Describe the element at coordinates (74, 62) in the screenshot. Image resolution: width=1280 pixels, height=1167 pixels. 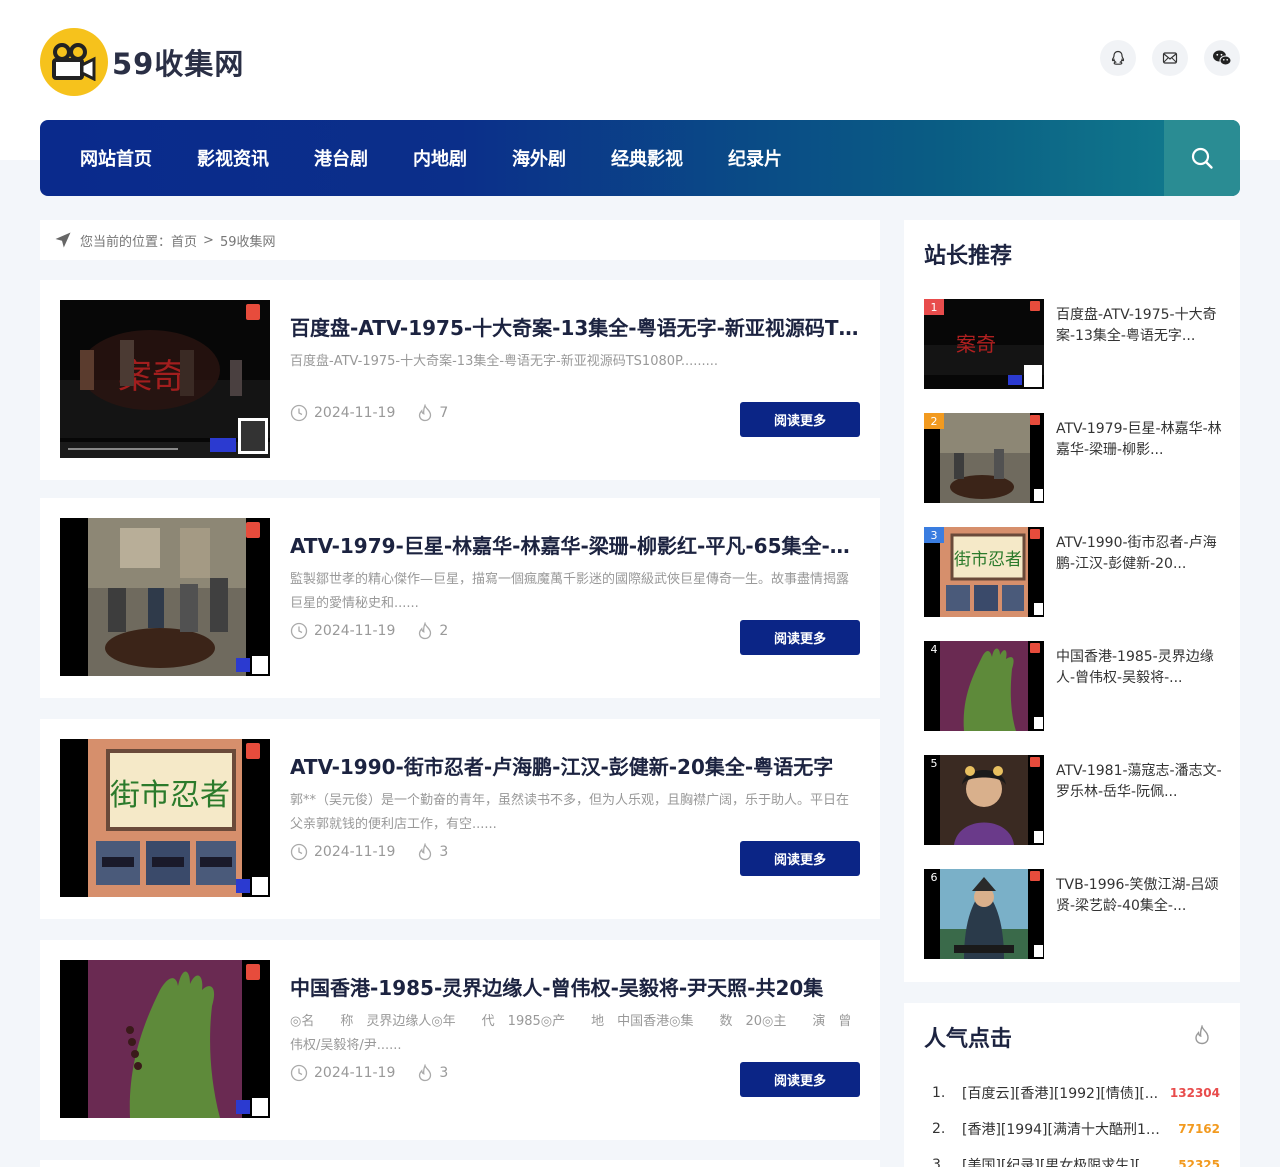
I see `camera-icon` at that location.